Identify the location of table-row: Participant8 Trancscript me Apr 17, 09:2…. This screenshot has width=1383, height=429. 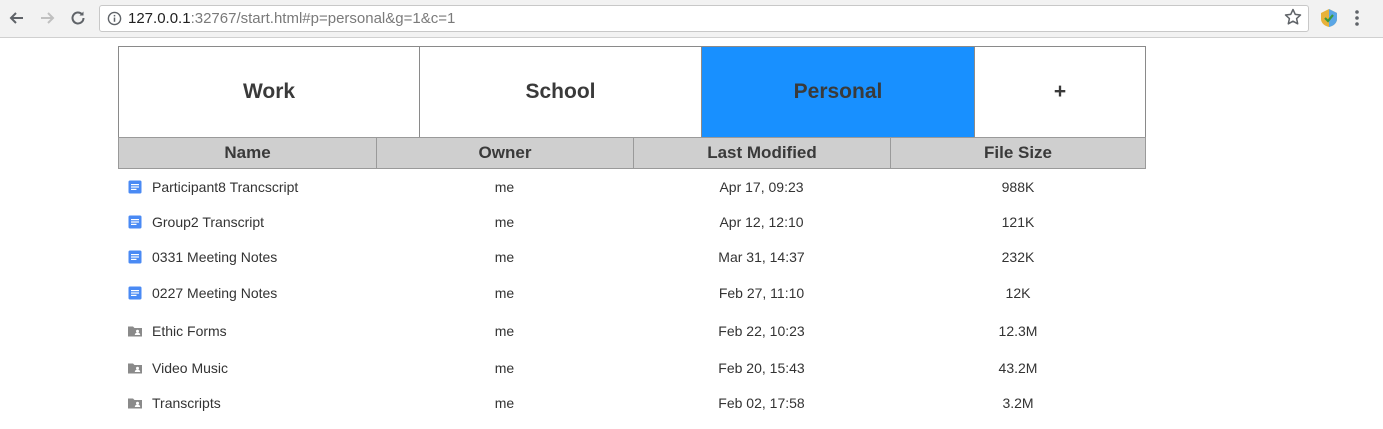
(632, 186).